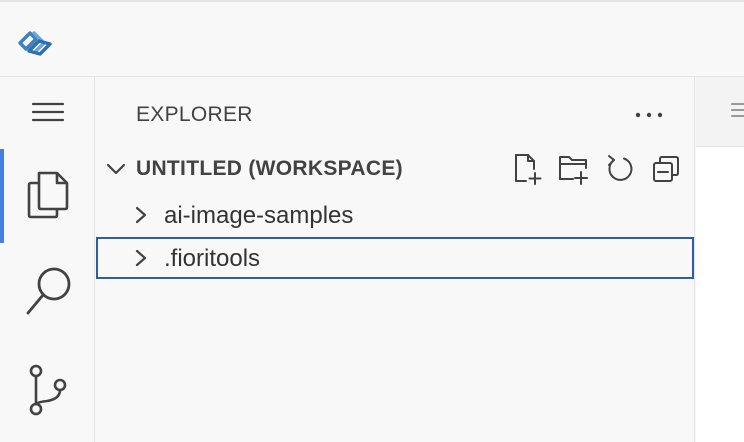 The width and height of the screenshot is (744, 442). I want to click on editor-tab-bar, so click(720, 112).